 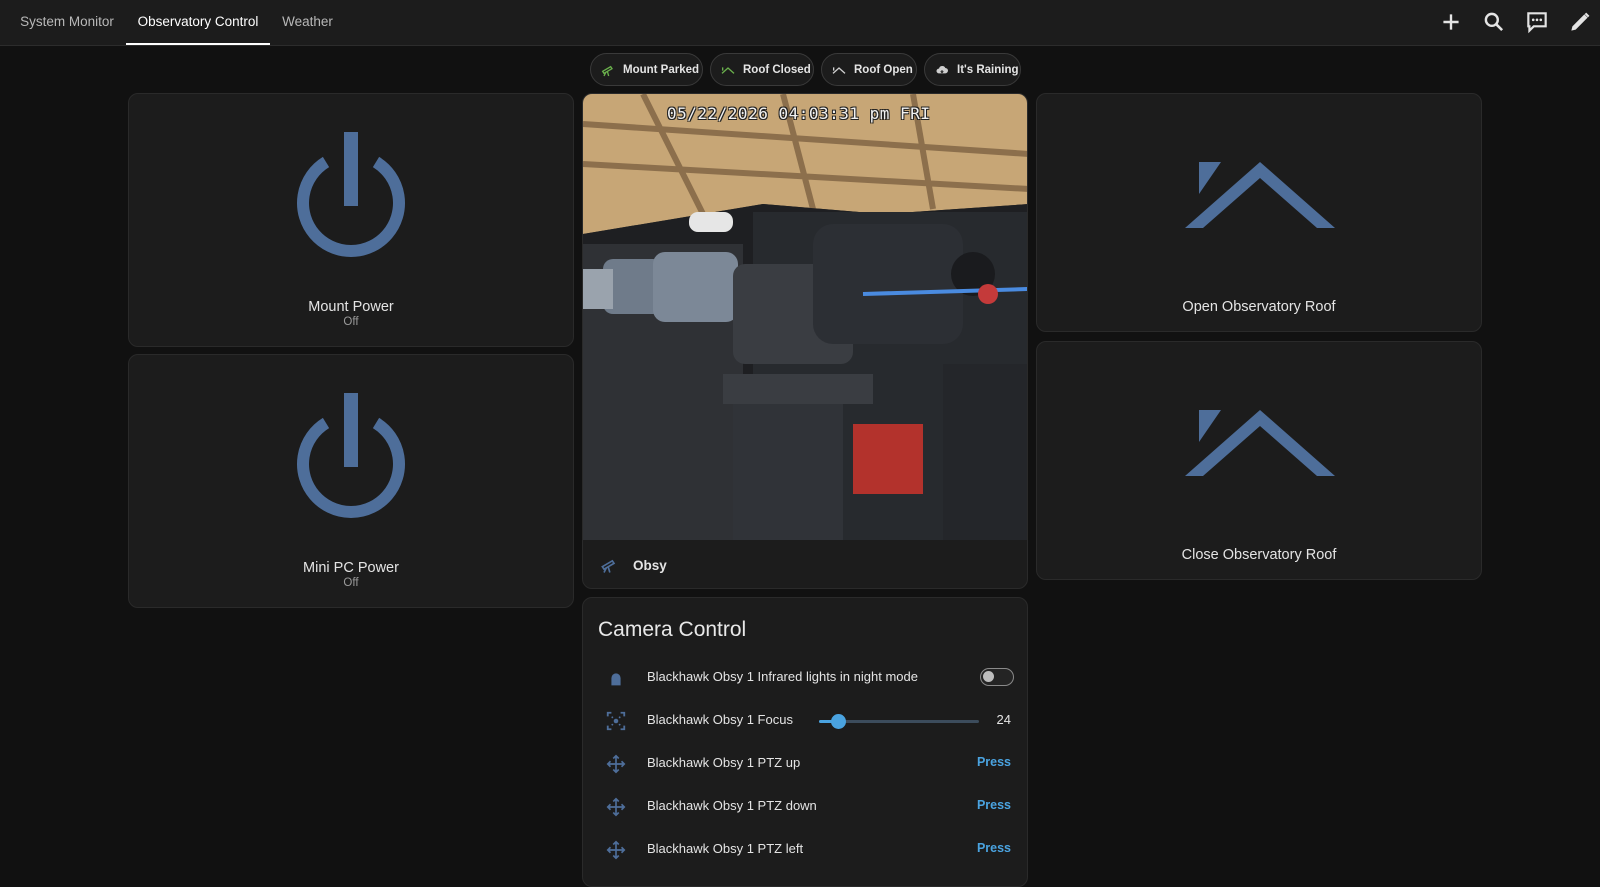 What do you see at coordinates (988, 69) in the screenshot?
I see `chip-label: It's Raining` at bounding box center [988, 69].